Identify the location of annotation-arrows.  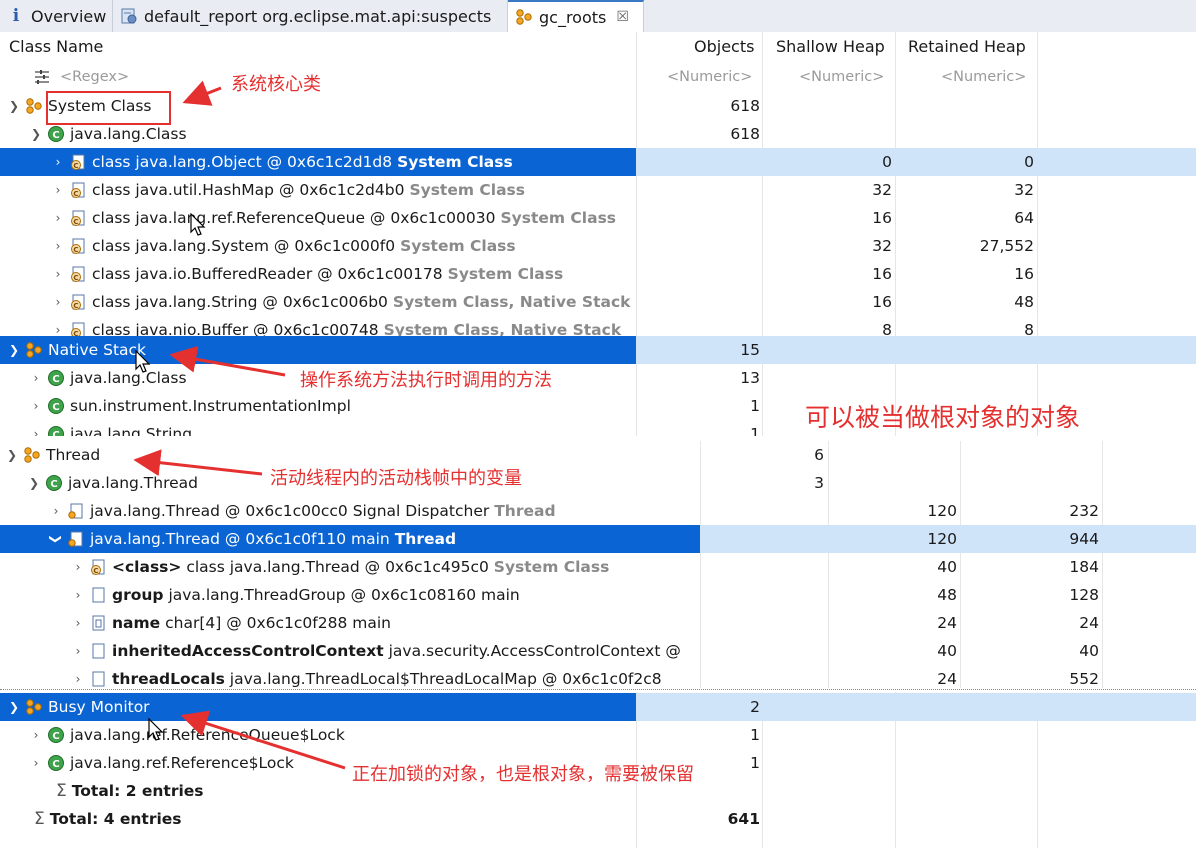
(239, 425).